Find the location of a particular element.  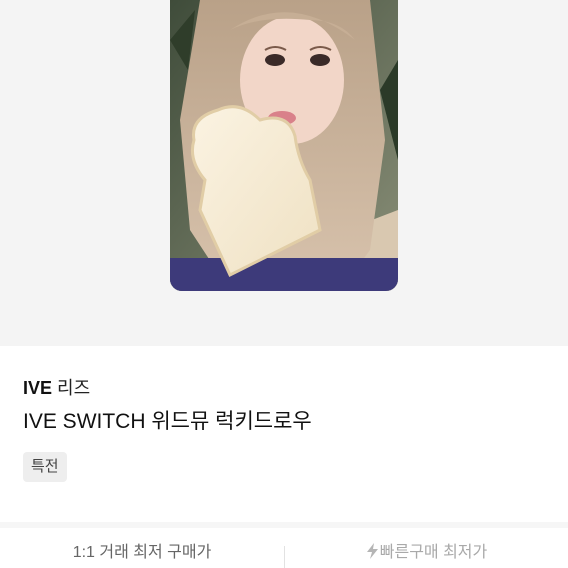

bottom-action-bar: 1:1 거래 최저 구매가 빠른구매 최저가 is located at coordinates (284, 548).